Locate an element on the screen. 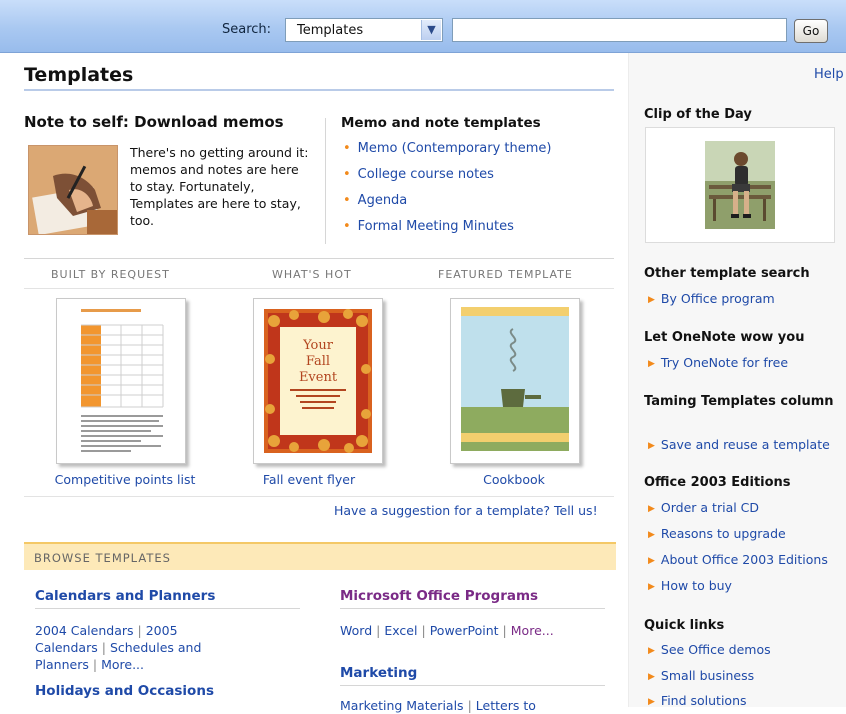  whats-hot-label: WHAT'S HOT is located at coordinates (312, 274).